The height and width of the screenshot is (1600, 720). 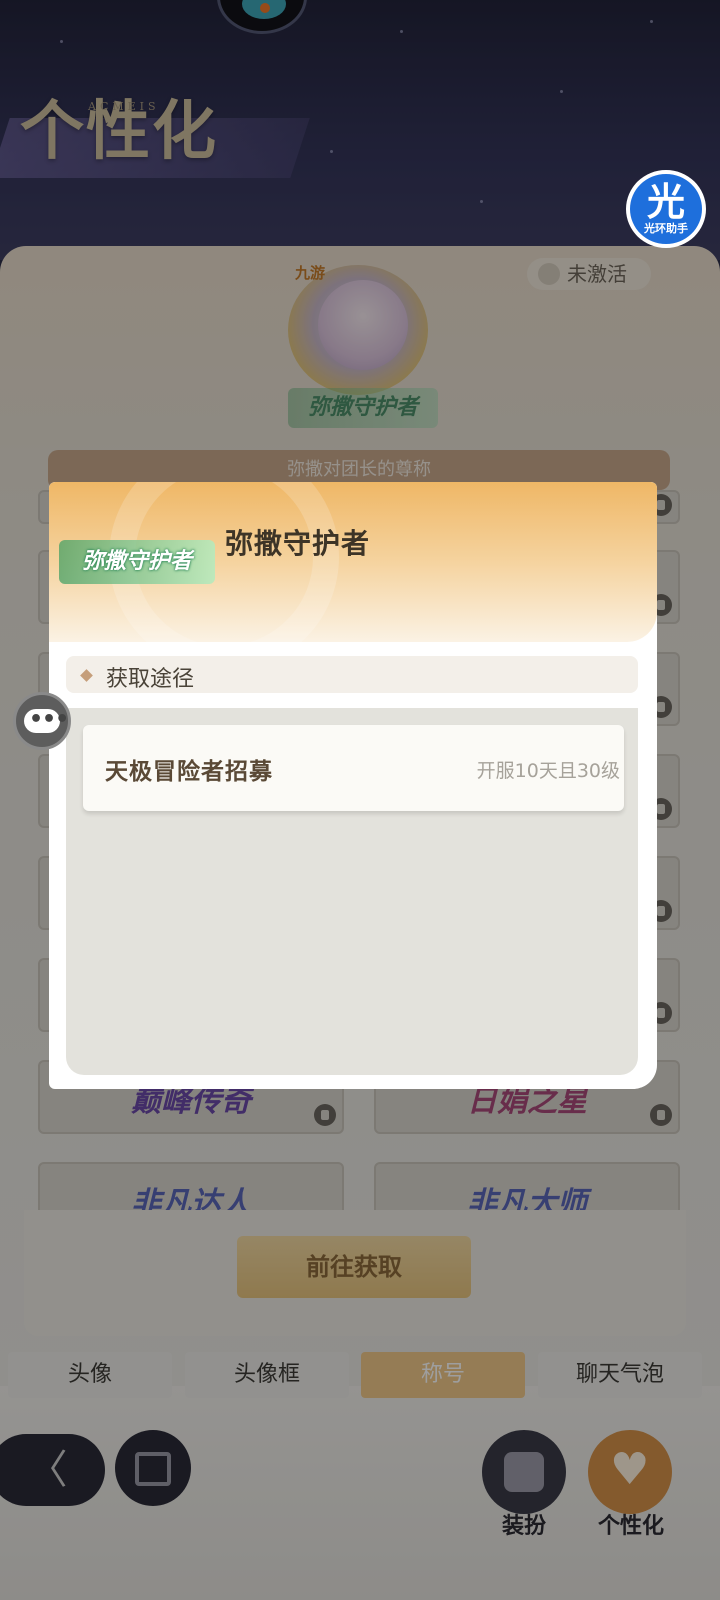 I want to click on chat-float-button: •••, so click(x=42, y=721).